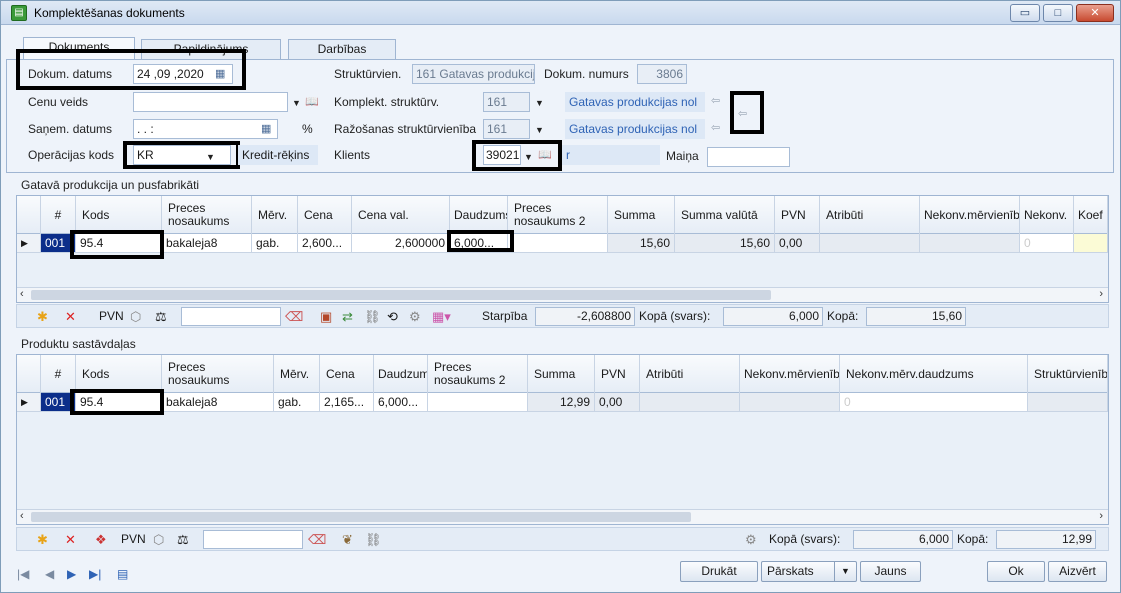 This screenshot has width=1121, height=593. I want to click on operacijas-kods-input: KR, so click(182, 155).